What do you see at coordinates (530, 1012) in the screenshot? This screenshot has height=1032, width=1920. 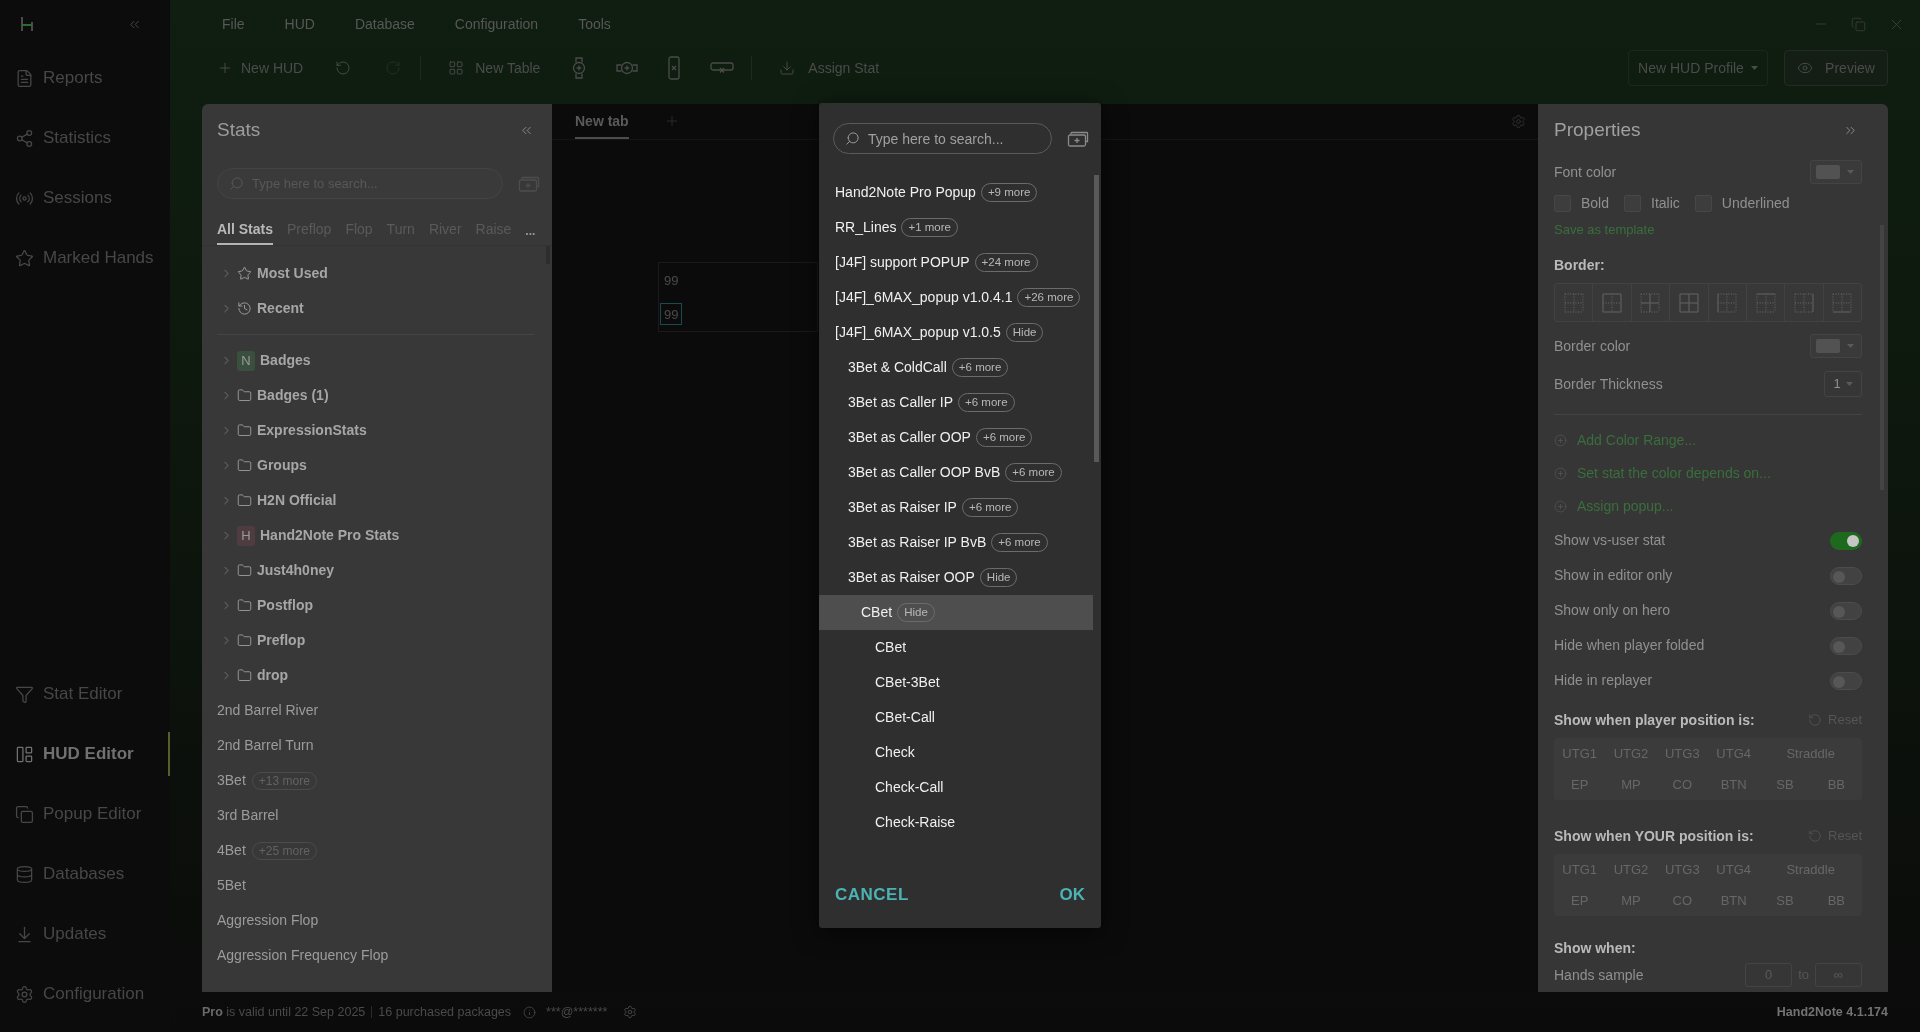 I see `info-icon` at bounding box center [530, 1012].